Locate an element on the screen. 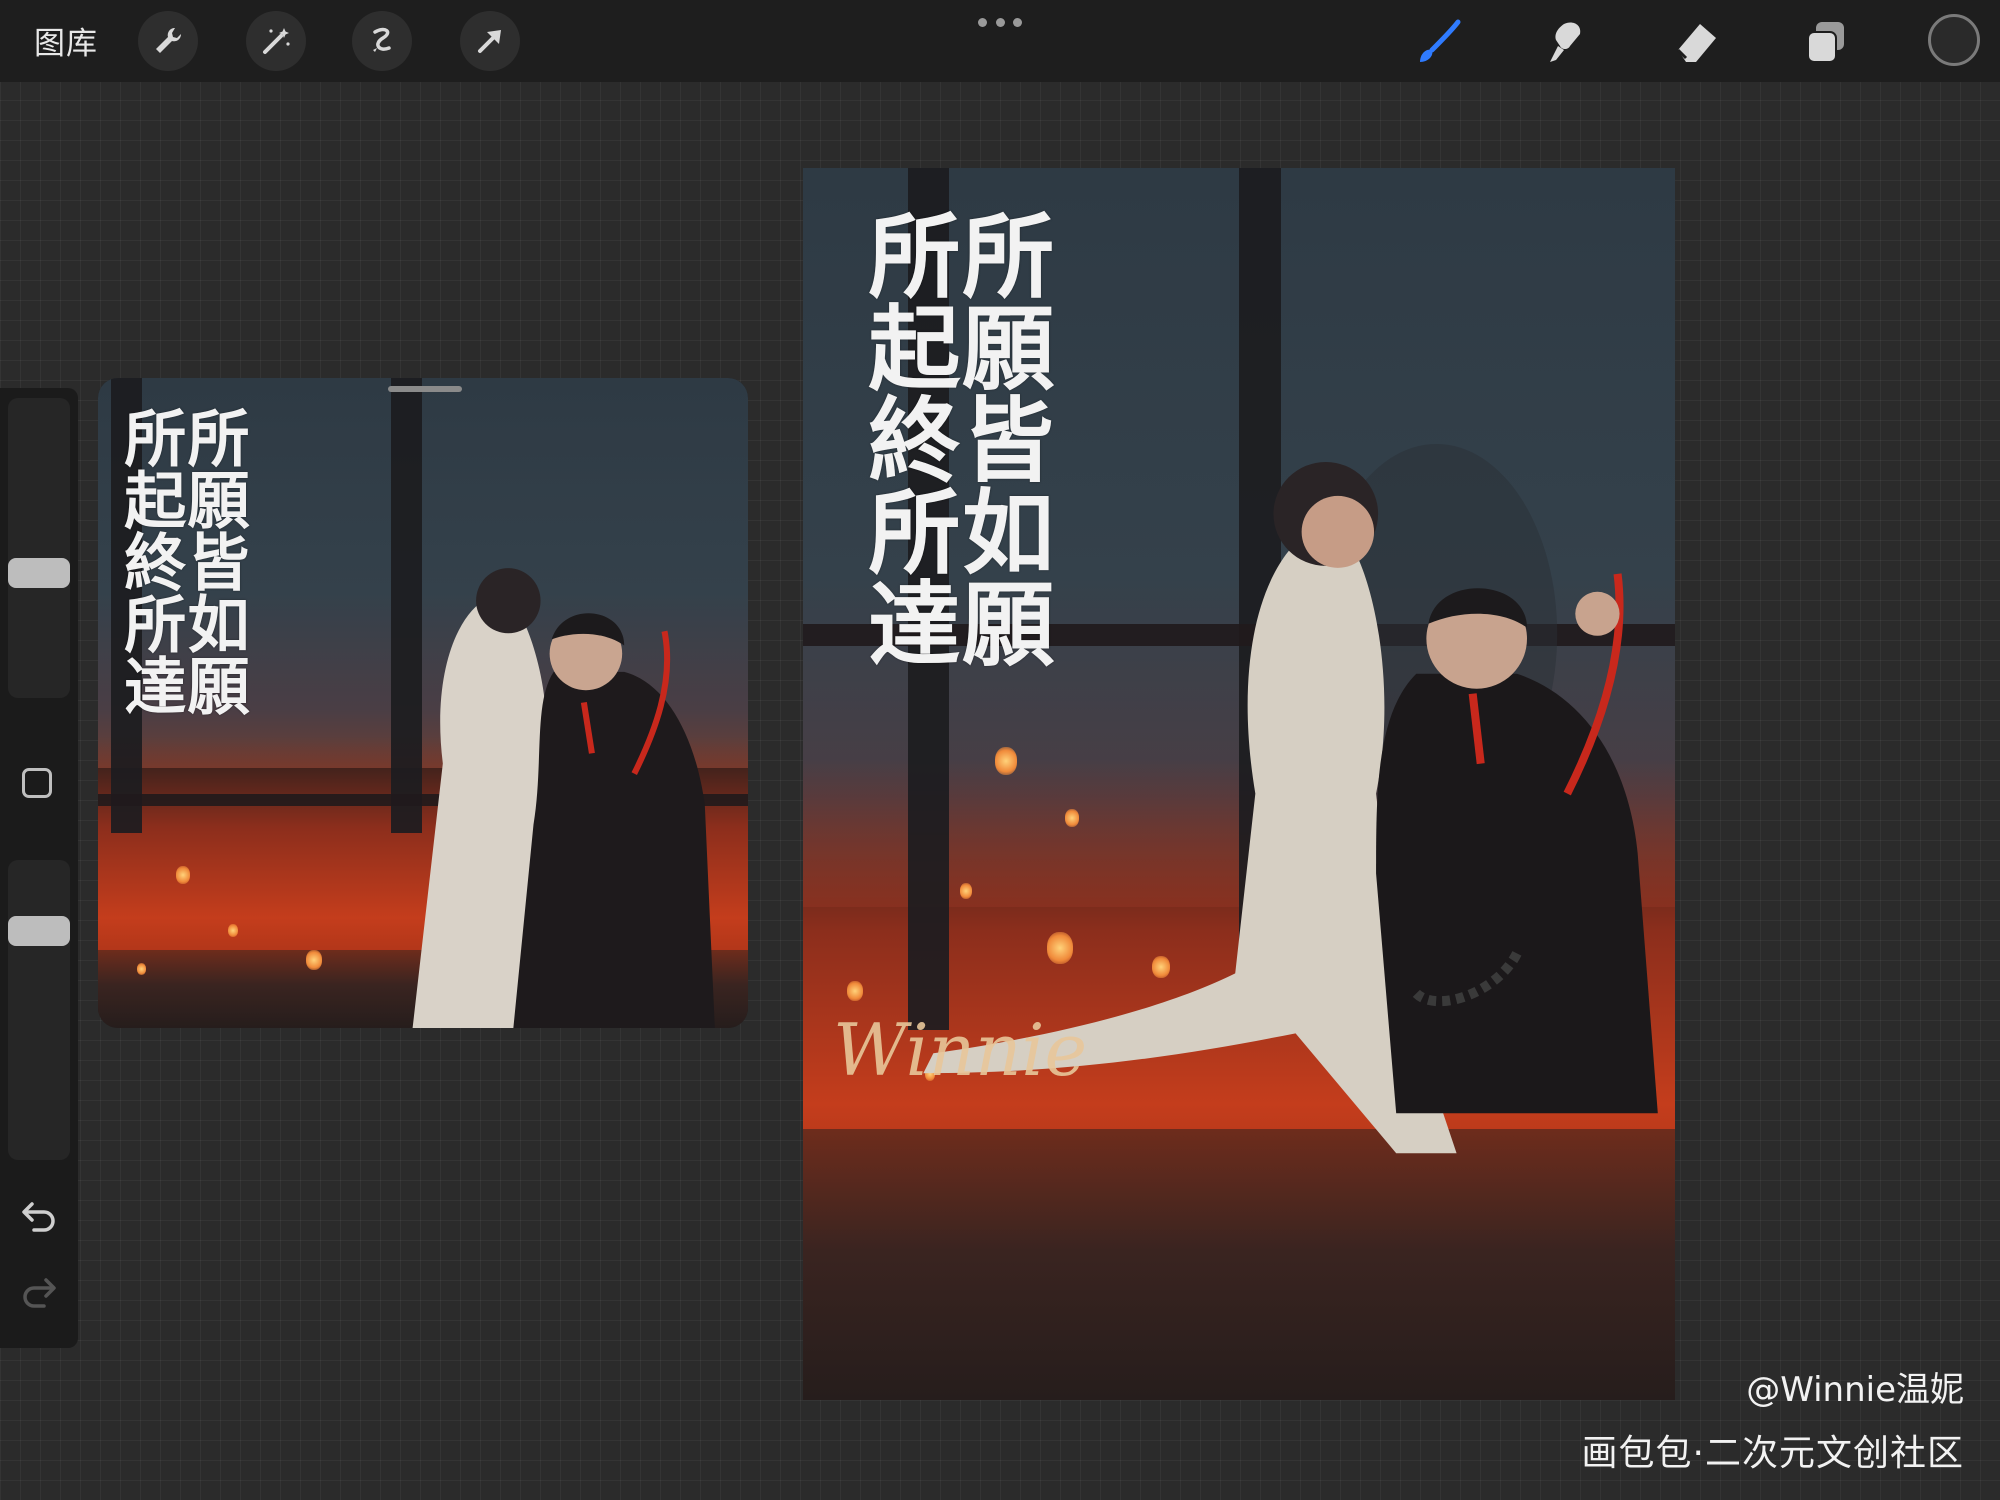 This screenshot has height=1500, width=2000. watermark-site: 画包包·二次元文创社区 is located at coordinates (1772, 1453).